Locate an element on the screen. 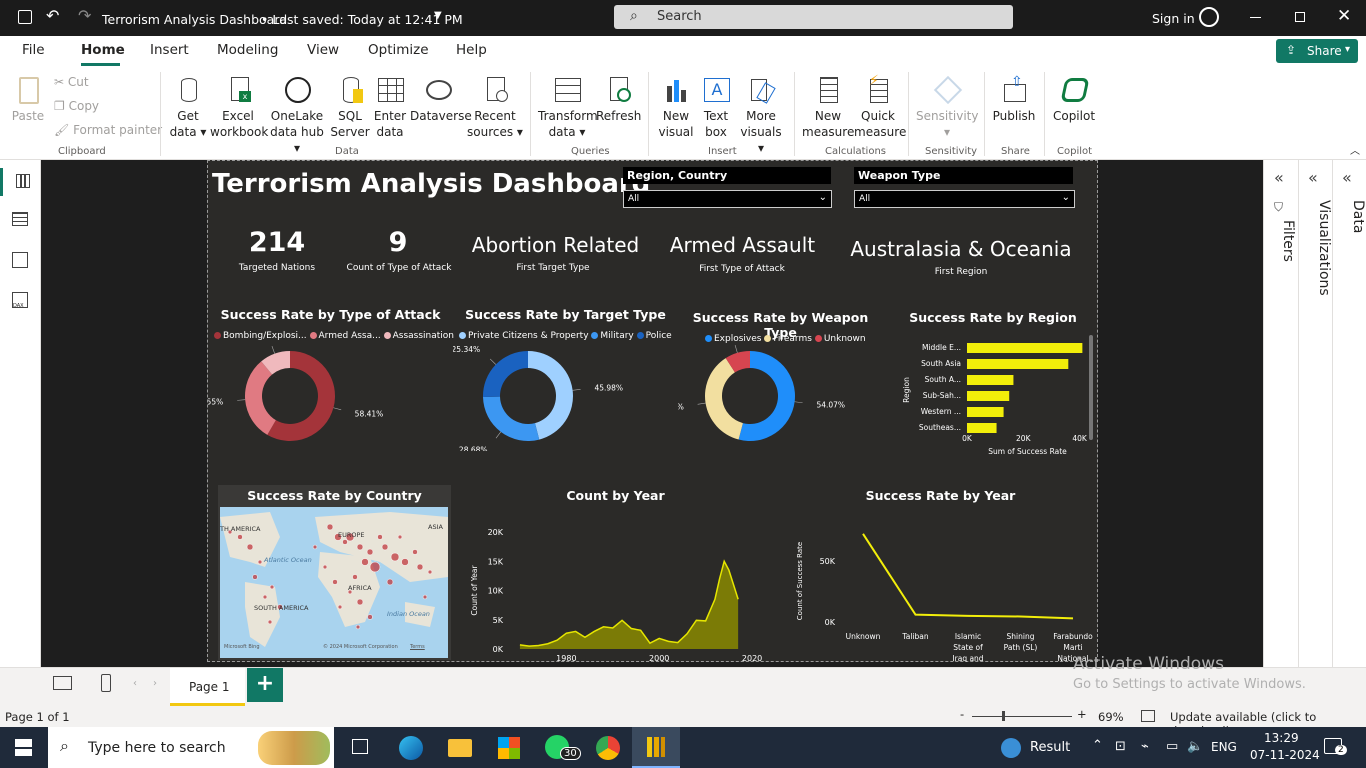  donut-chart-weapon-type: 54.07%36.86%9.07% is located at coordinates (783, 396).